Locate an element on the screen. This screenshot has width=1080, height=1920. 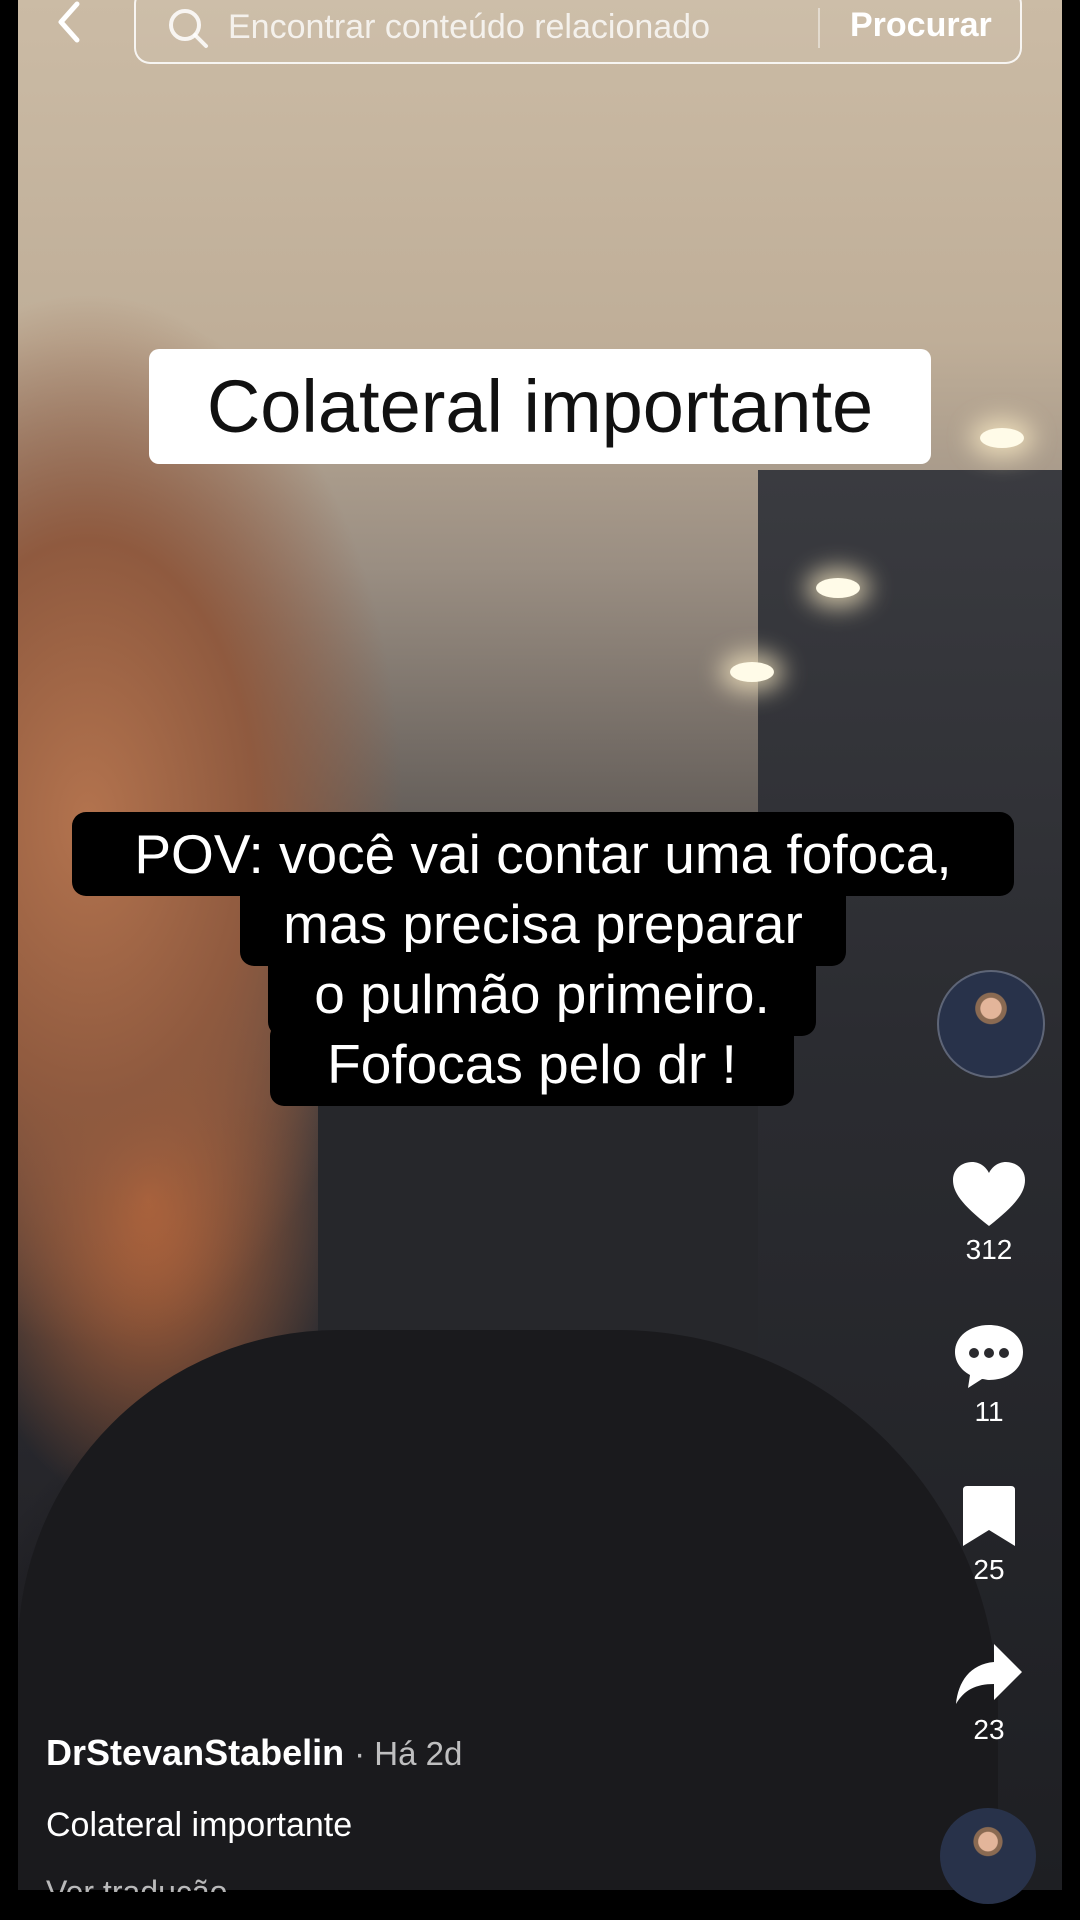
search-button: Procurar is located at coordinates (921, 25).